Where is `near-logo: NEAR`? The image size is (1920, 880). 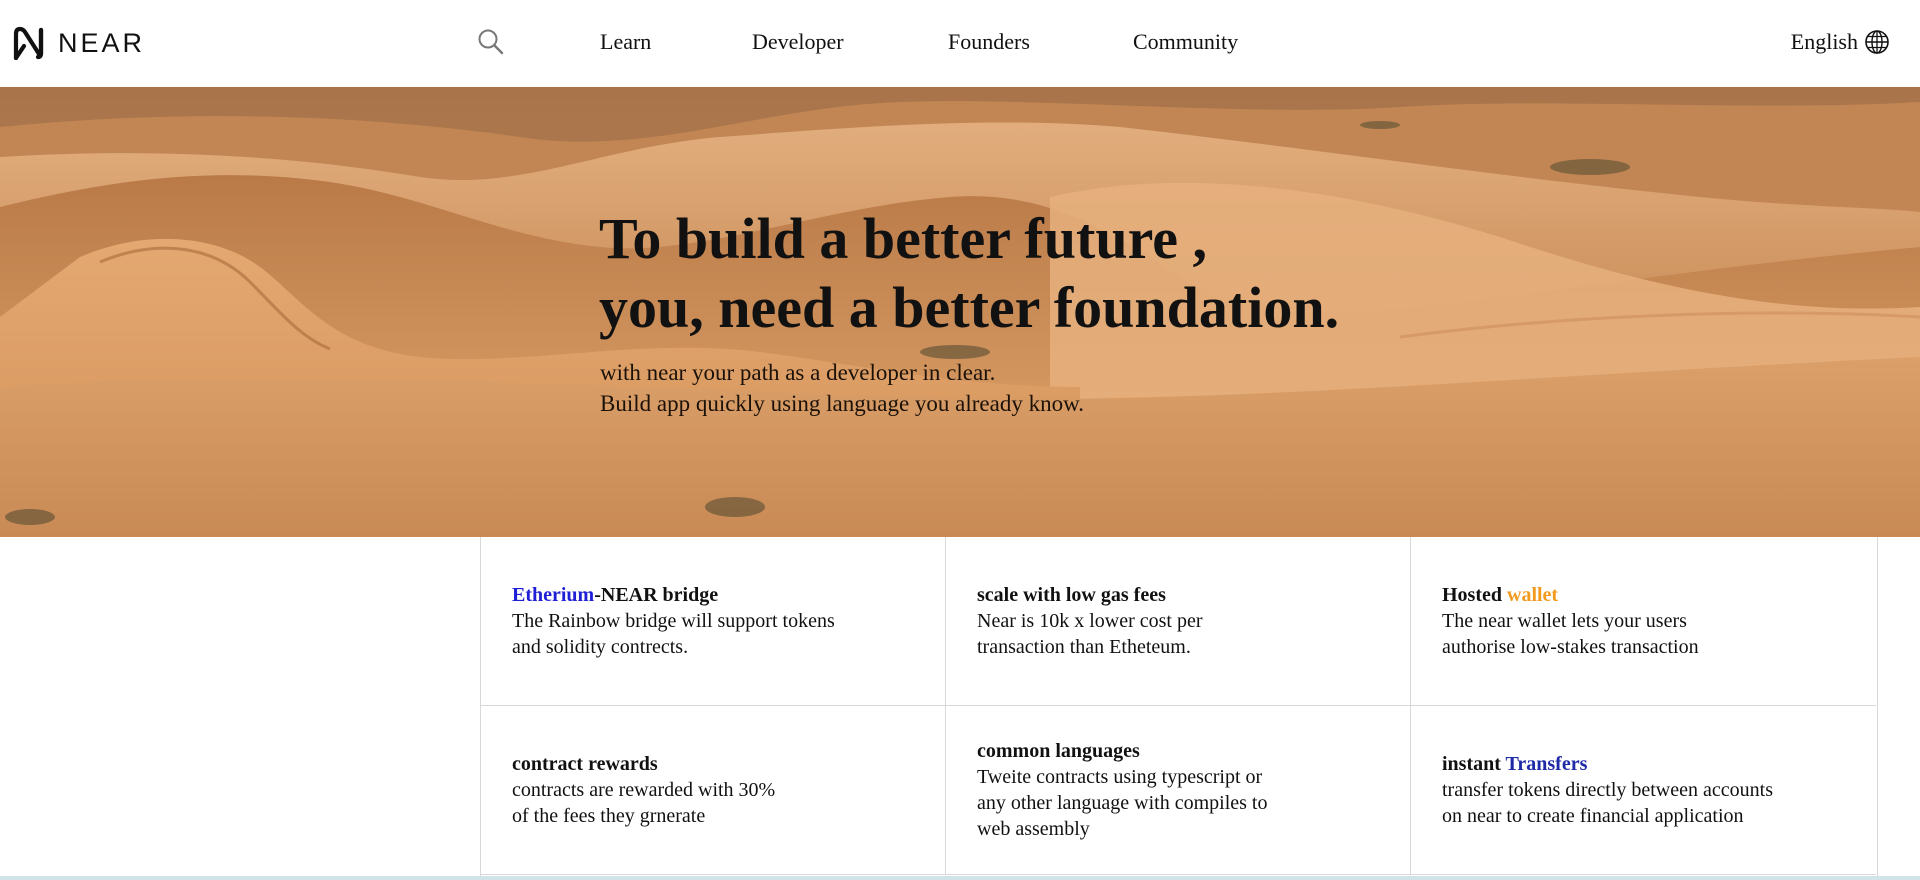 near-logo: NEAR is located at coordinates (78, 43).